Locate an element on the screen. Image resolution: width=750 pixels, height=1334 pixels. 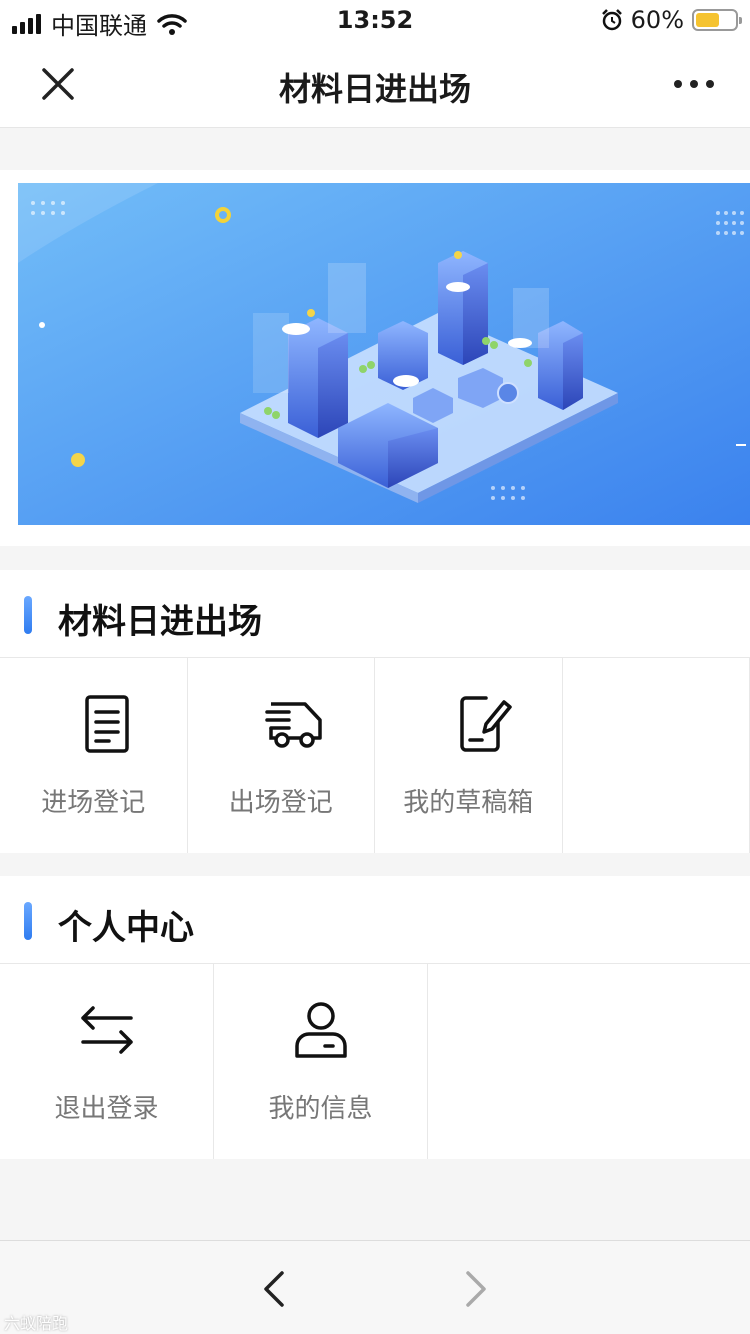
switch-arrows-icon is located at coordinates (107, 1030).